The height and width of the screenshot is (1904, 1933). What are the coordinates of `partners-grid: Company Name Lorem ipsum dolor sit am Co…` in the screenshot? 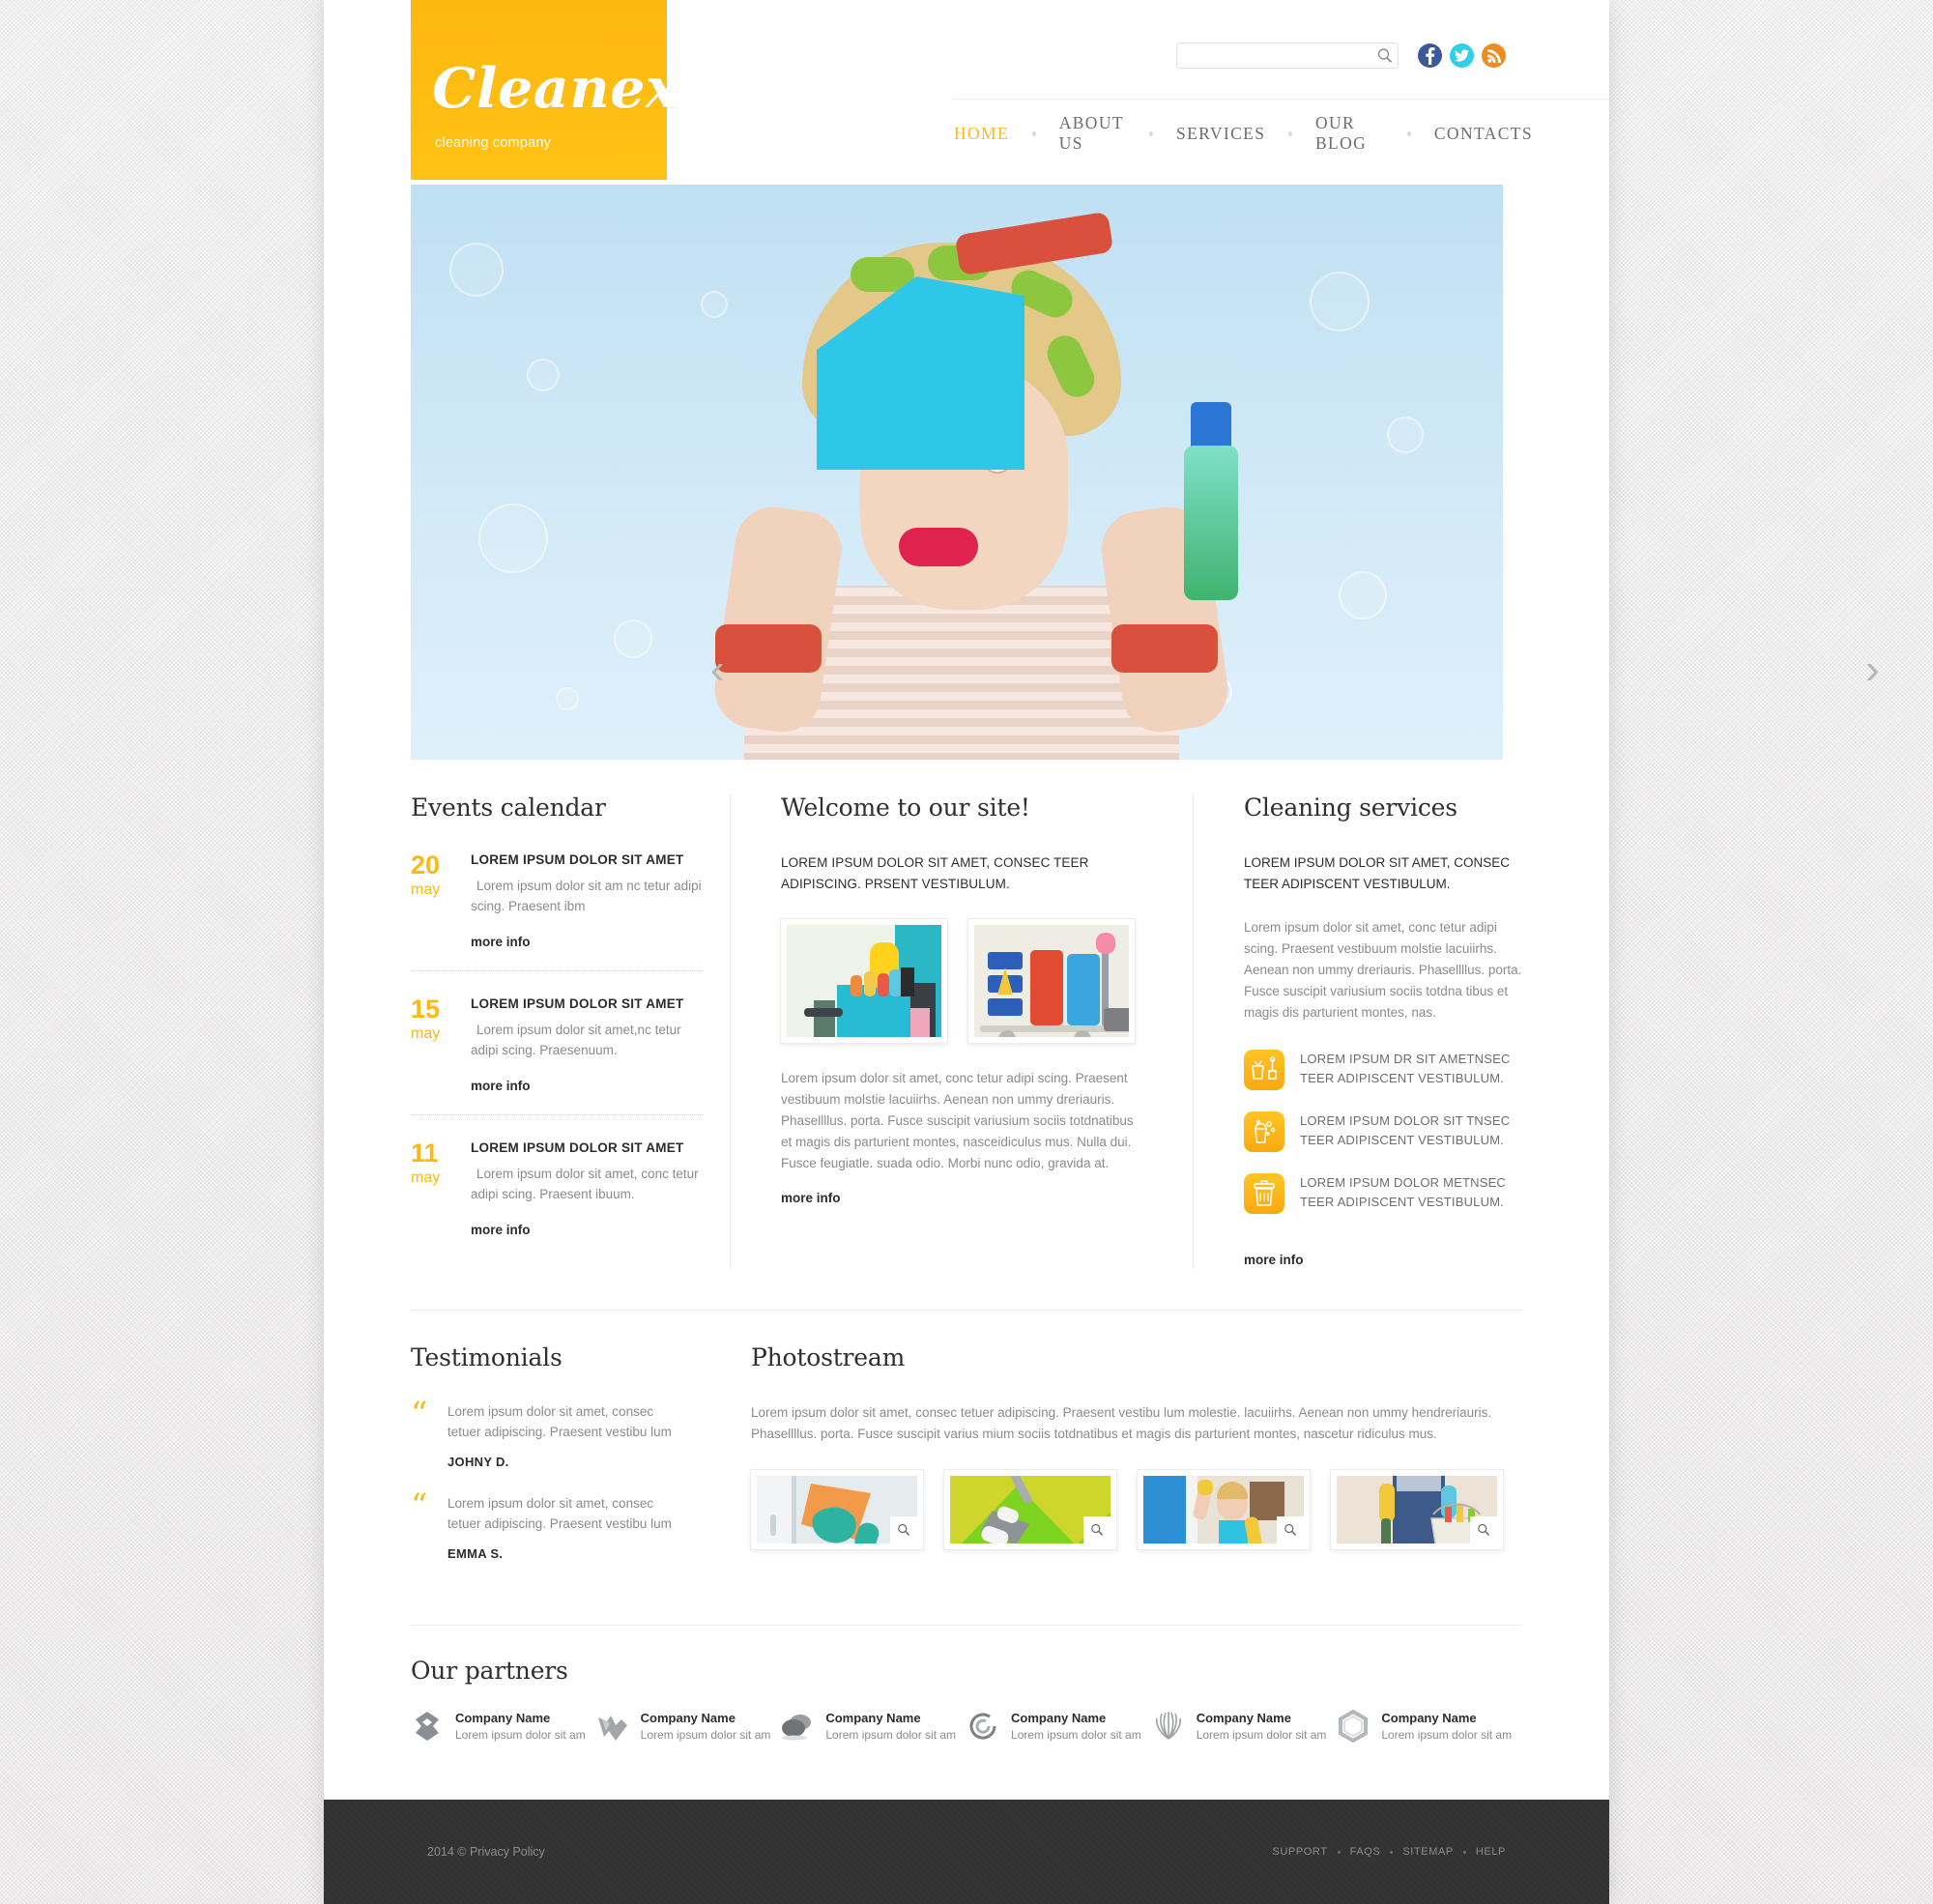 It's located at (966, 1727).